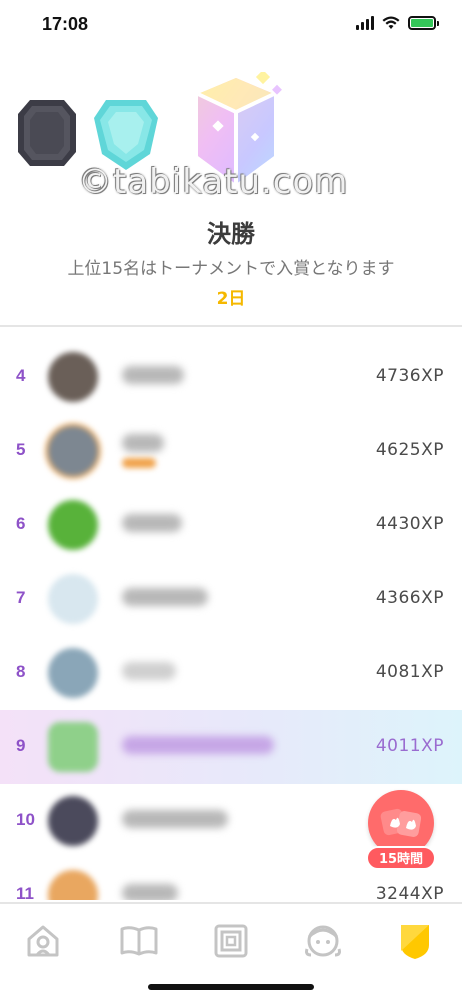 The height and width of the screenshot is (1000, 462). I want to click on battery-icon, so click(423, 23).